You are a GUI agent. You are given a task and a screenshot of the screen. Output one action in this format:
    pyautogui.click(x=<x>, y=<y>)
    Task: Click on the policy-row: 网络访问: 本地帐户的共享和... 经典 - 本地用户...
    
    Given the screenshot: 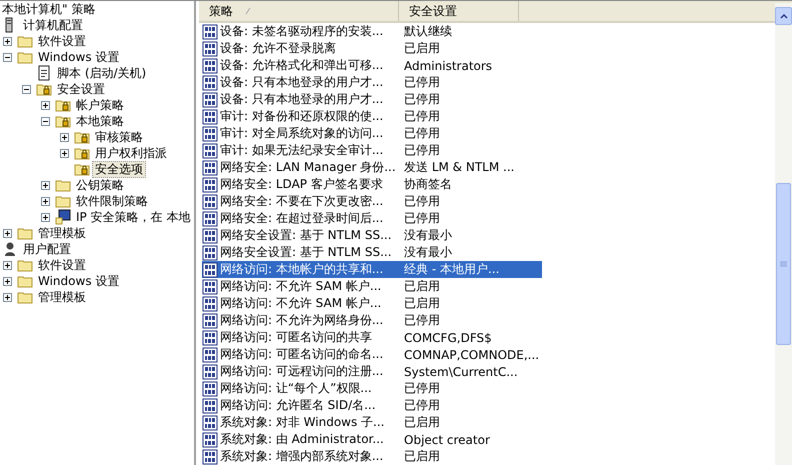 What is the action you would take?
    pyautogui.click(x=372, y=269)
    